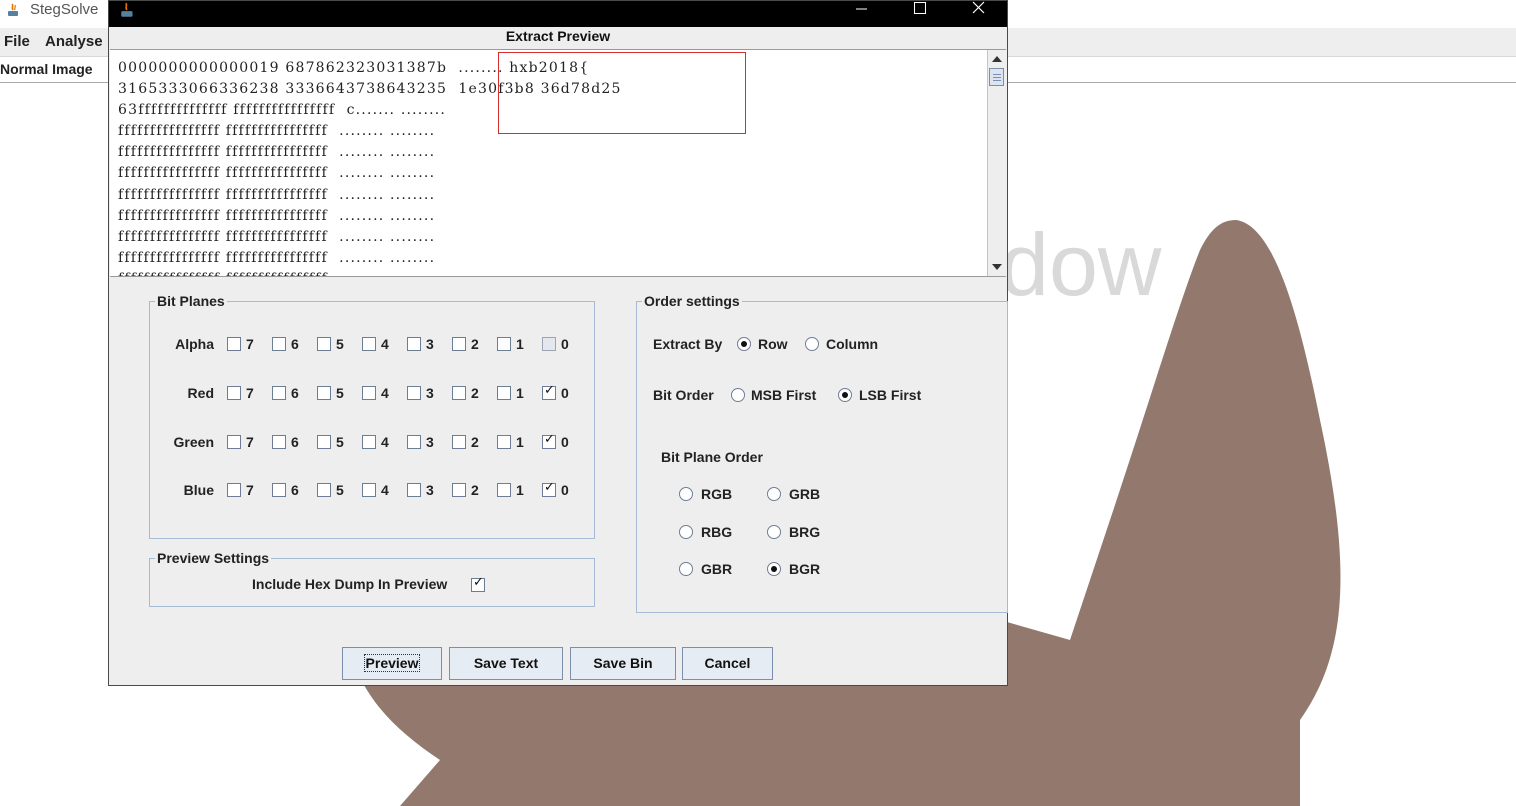 The image size is (1516, 806). What do you see at coordinates (504, 393) in the screenshot?
I see `red-bit-1-checkbox` at bounding box center [504, 393].